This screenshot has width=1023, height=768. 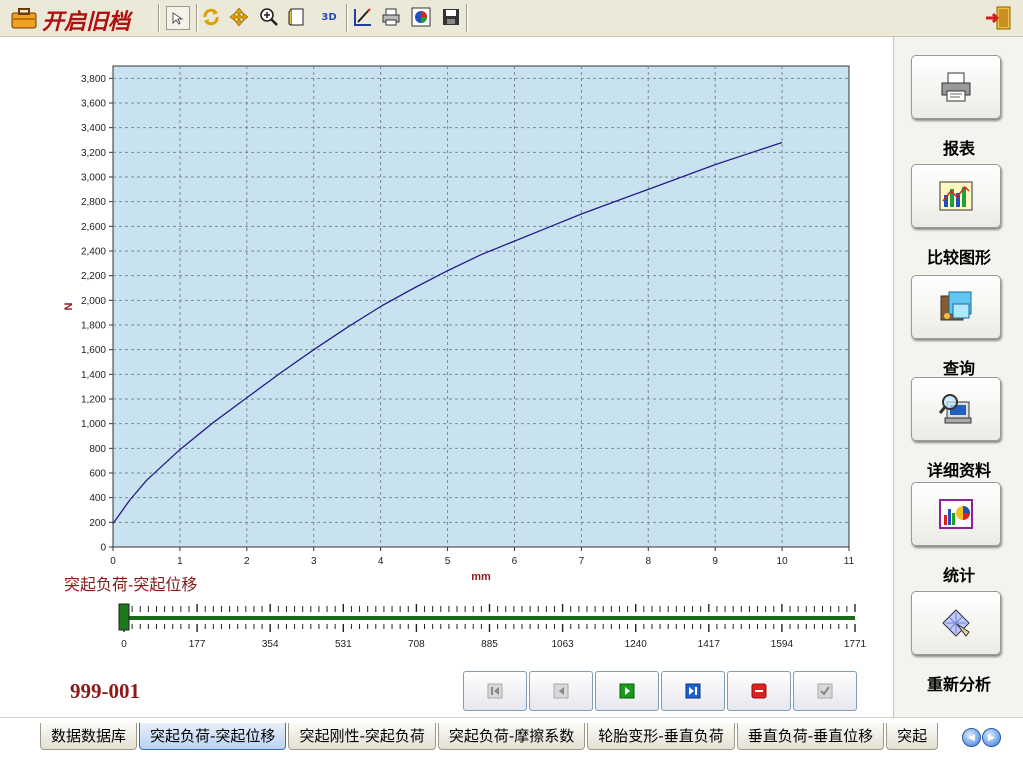 What do you see at coordinates (97, 498) in the screenshot?
I see `y-tick-label: 400` at bounding box center [97, 498].